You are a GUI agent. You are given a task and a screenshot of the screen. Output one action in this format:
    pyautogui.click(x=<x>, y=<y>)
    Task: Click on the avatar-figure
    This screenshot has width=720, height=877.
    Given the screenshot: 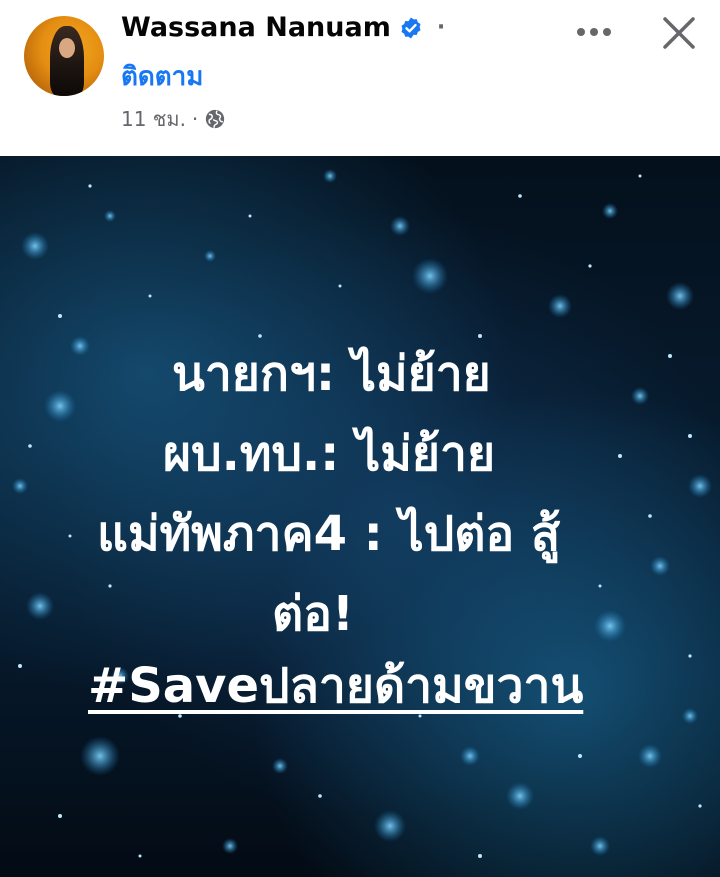 What is the action you would take?
    pyautogui.click(x=67, y=61)
    